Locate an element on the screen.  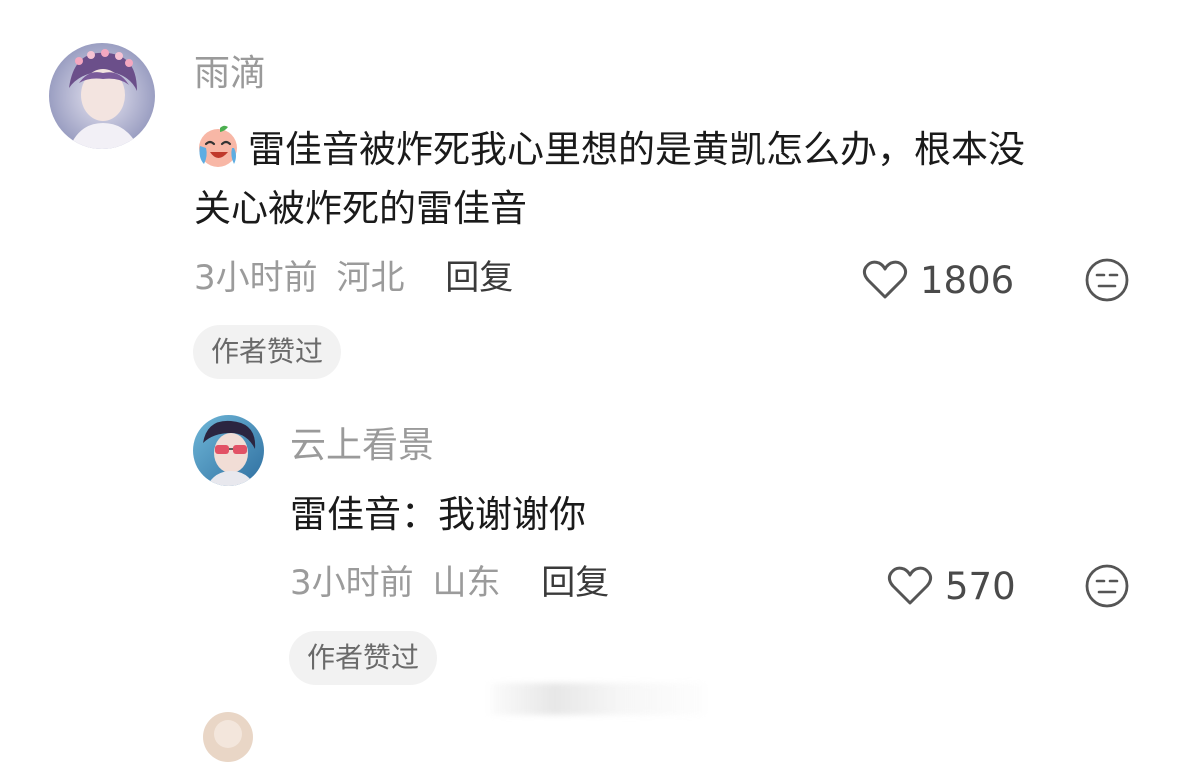
location: 河北 is located at coordinates (370, 278).